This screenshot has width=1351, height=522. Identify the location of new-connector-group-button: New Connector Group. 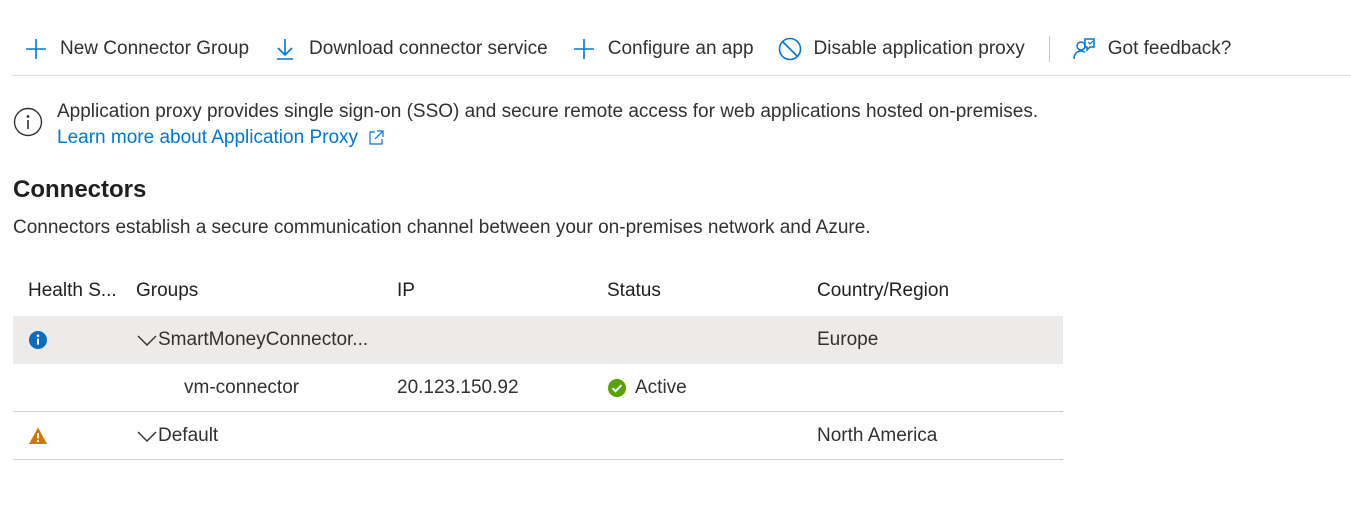
(136, 49).